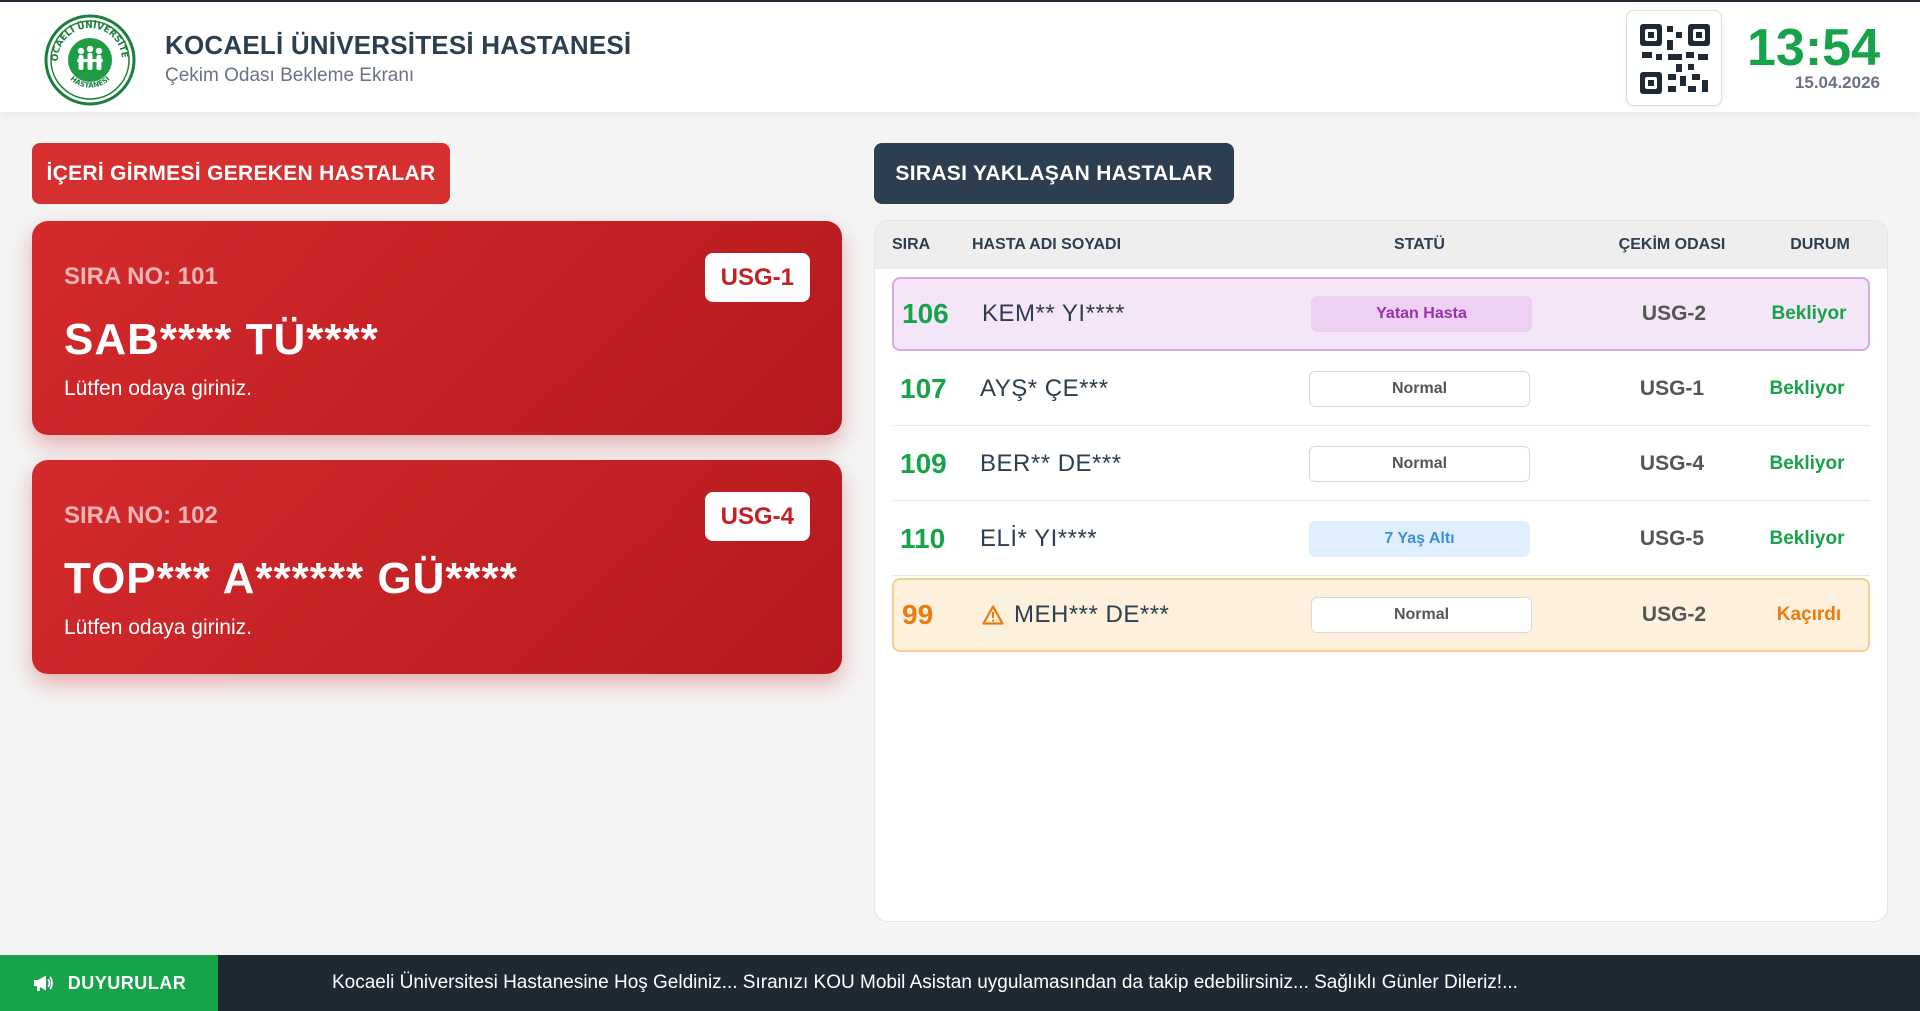 The image size is (1920, 1011). I want to click on column-header-name: HASTA ADI SOYADI, so click(1047, 244).